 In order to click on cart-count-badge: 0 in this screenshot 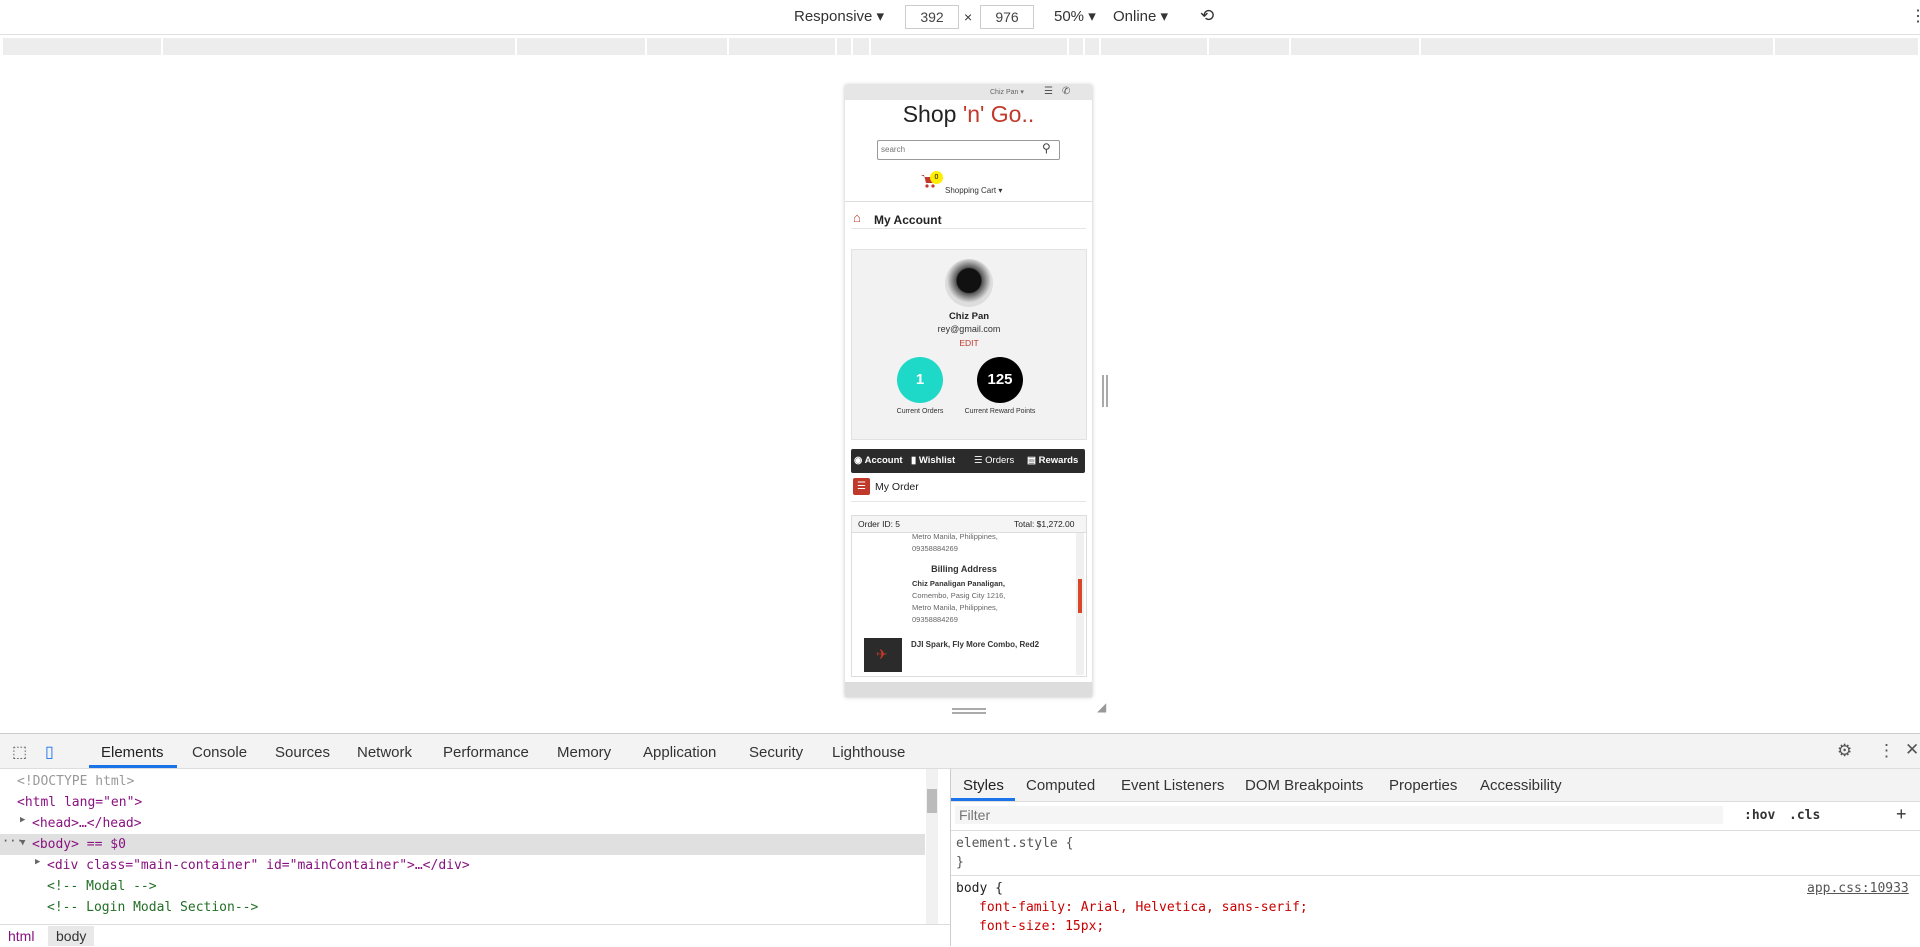, I will do `click(936, 177)`.